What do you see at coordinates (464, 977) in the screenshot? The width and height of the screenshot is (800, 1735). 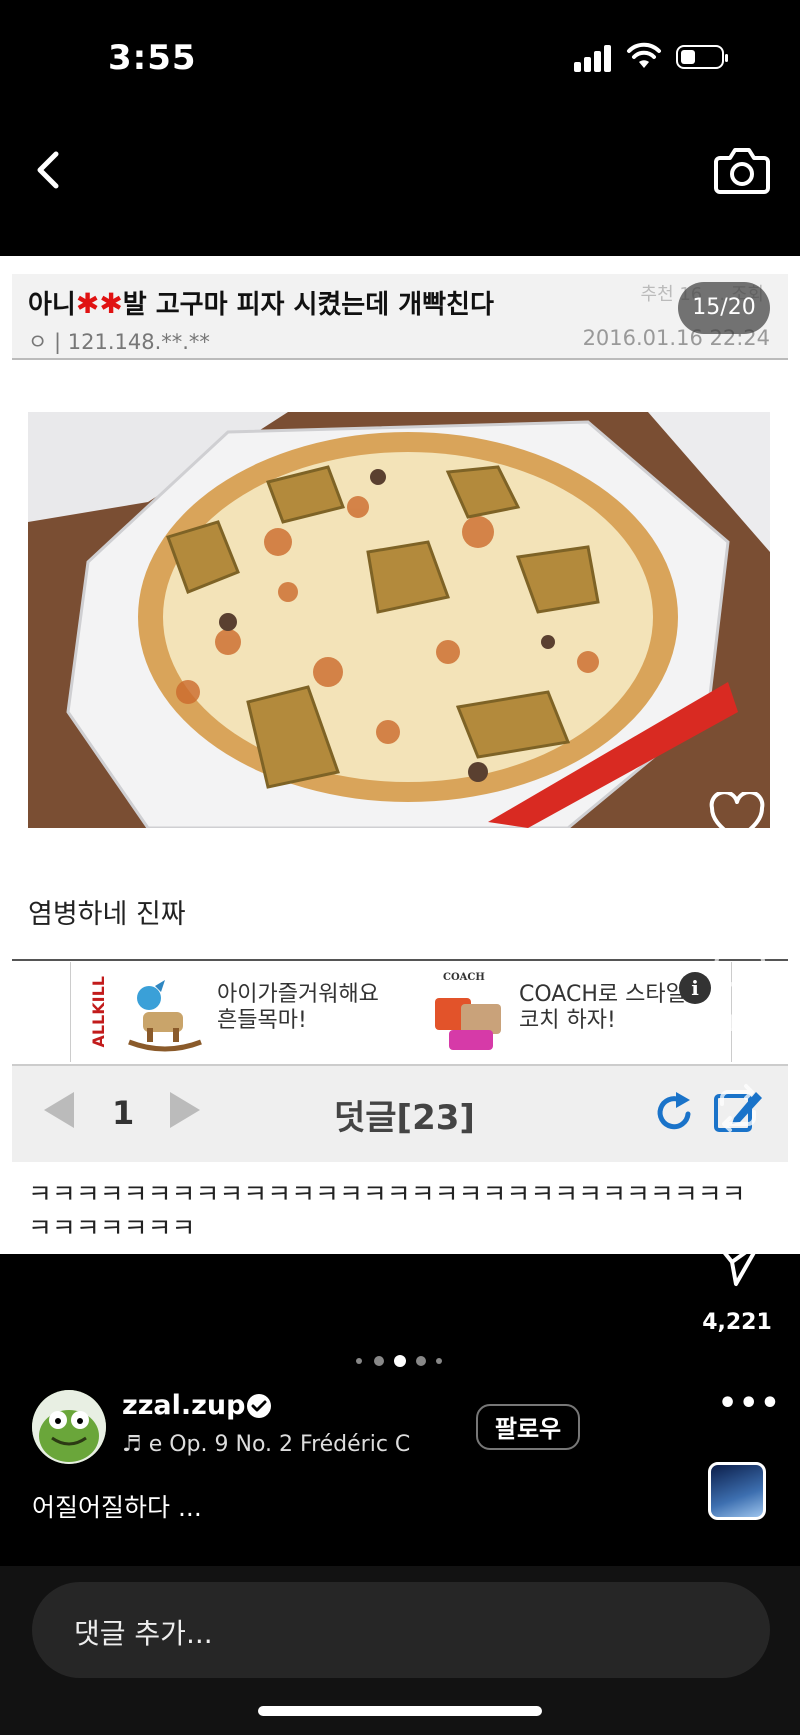 I see `coach-logo: COACH` at bounding box center [464, 977].